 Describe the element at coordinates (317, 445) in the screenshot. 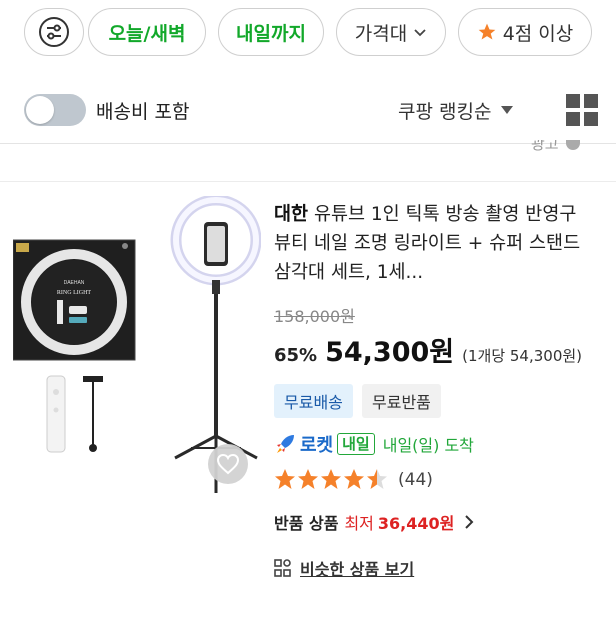

I see `rocket-label: 로켓` at that location.